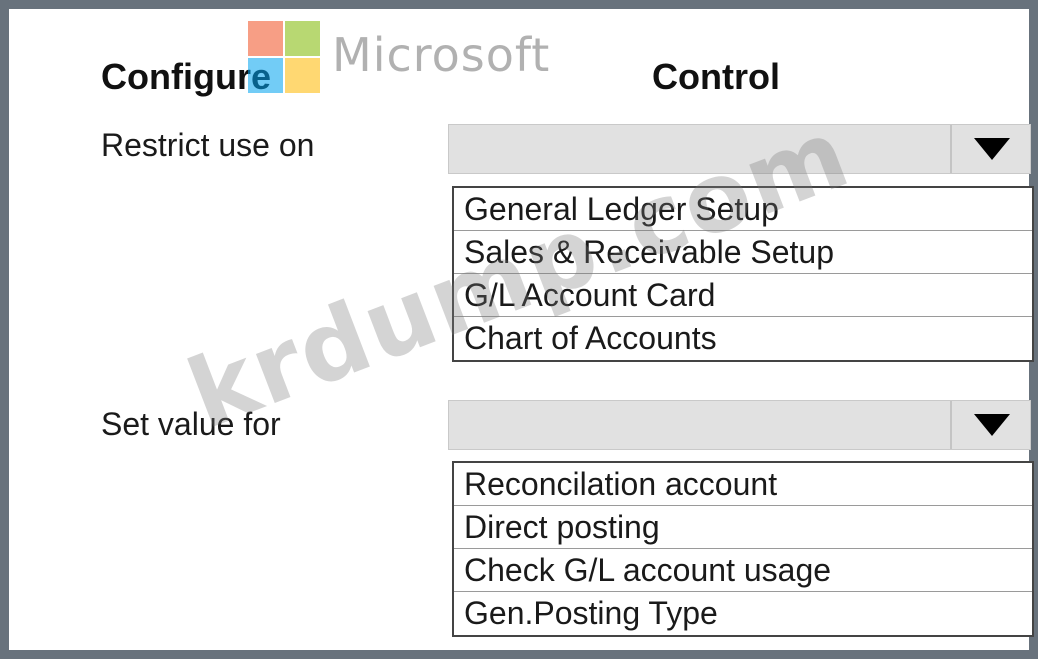  I want to click on microsoft-logo: Microsoft, so click(418, 59).